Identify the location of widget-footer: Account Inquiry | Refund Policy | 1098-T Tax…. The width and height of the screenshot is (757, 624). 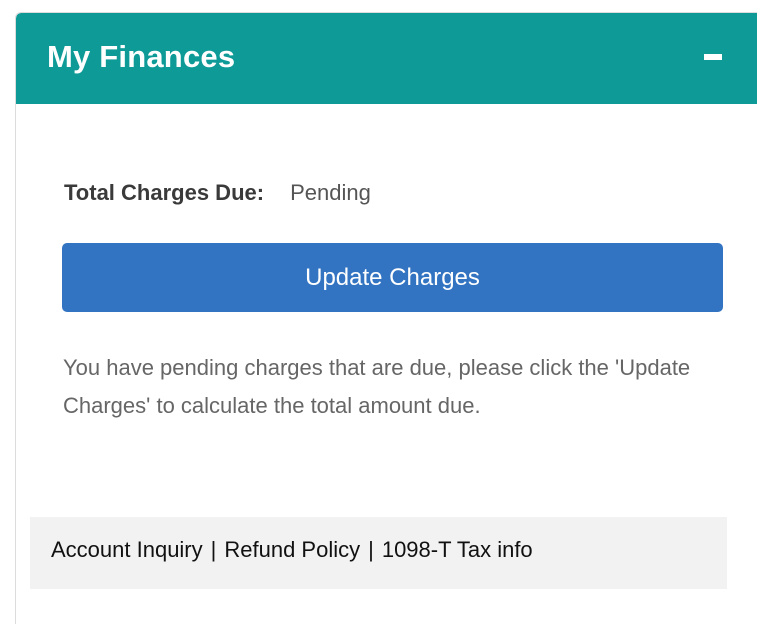
(378, 553).